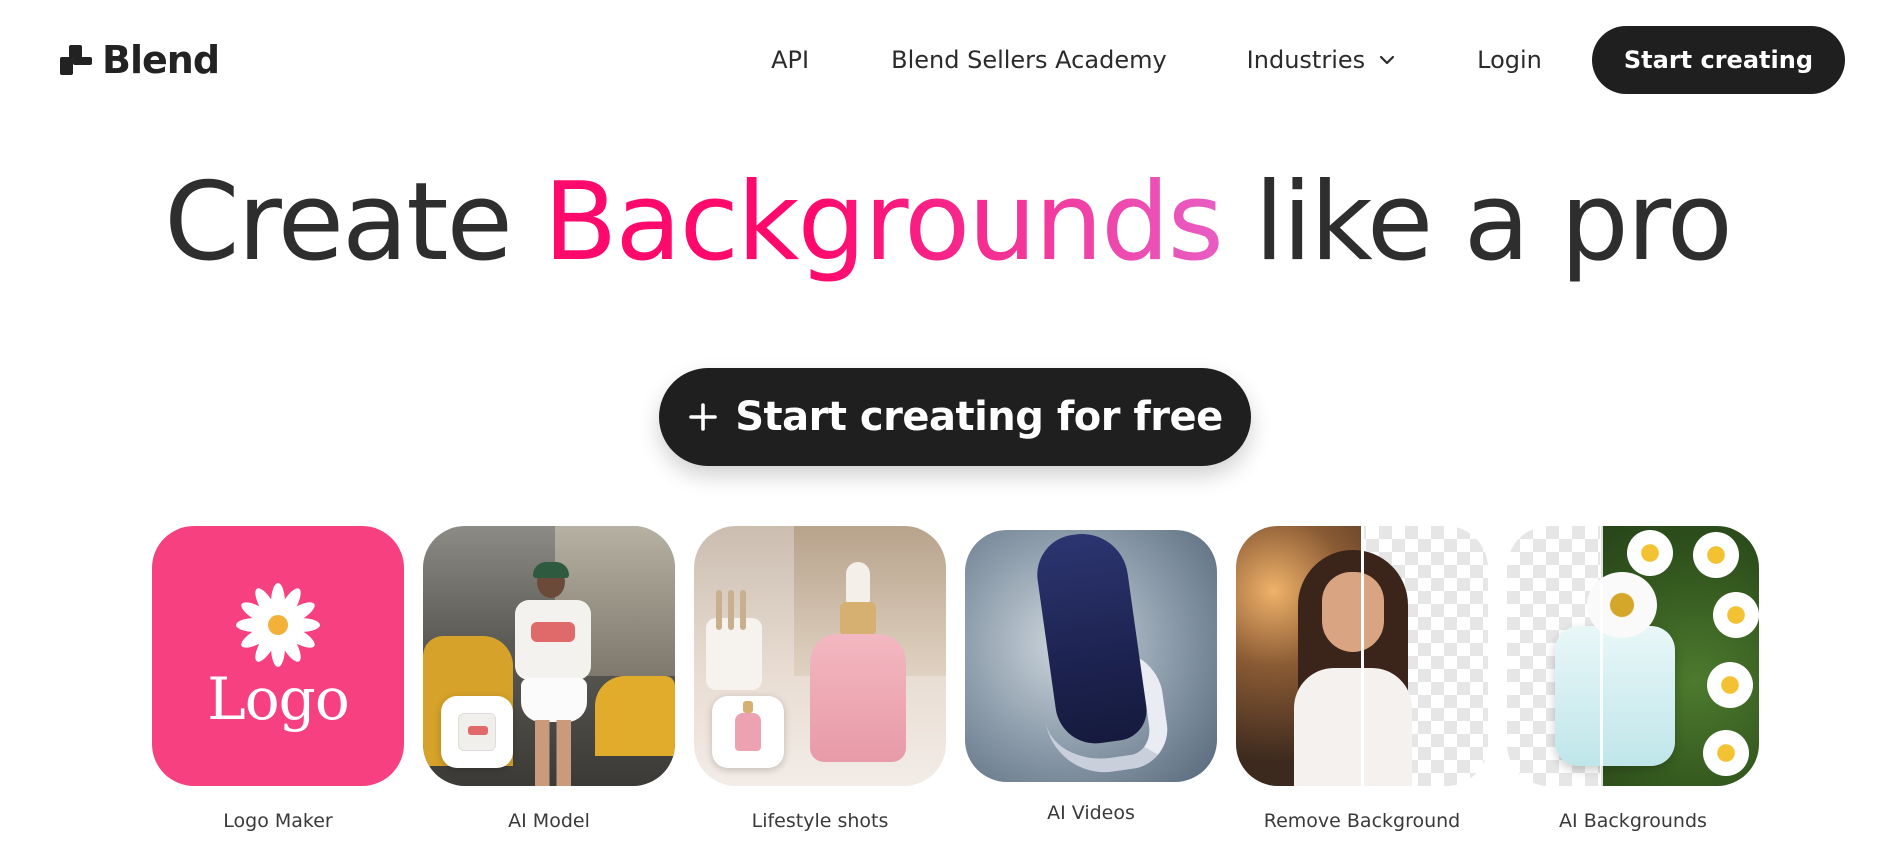  What do you see at coordinates (1387, 60) in the screenshot?
I see `chevron-down-icon` at bounding box center [1387, 60].